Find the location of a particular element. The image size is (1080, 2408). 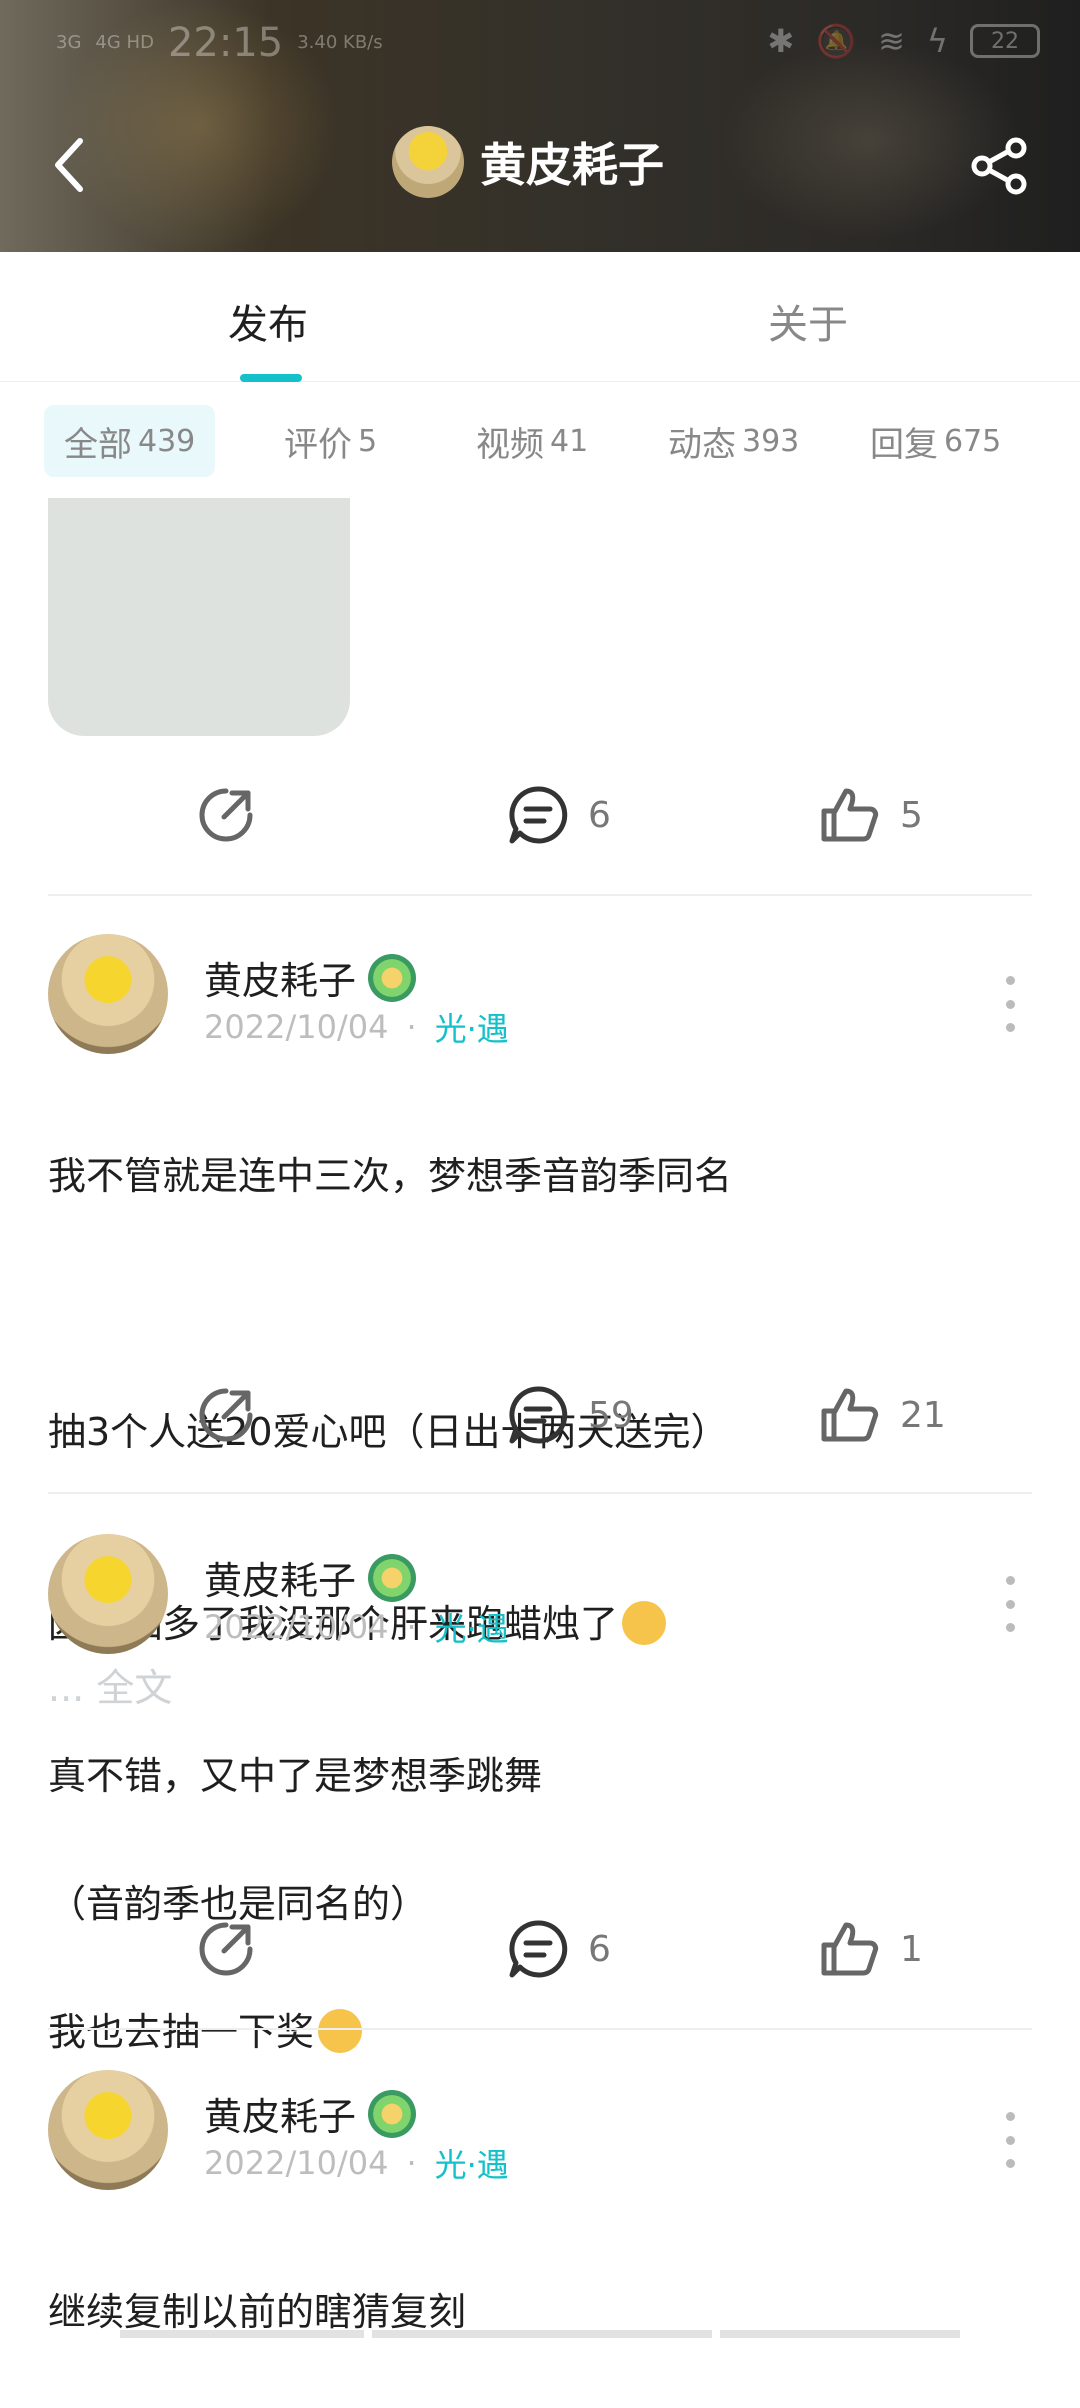

post-image-strip is located at coordinates (540, 2335).